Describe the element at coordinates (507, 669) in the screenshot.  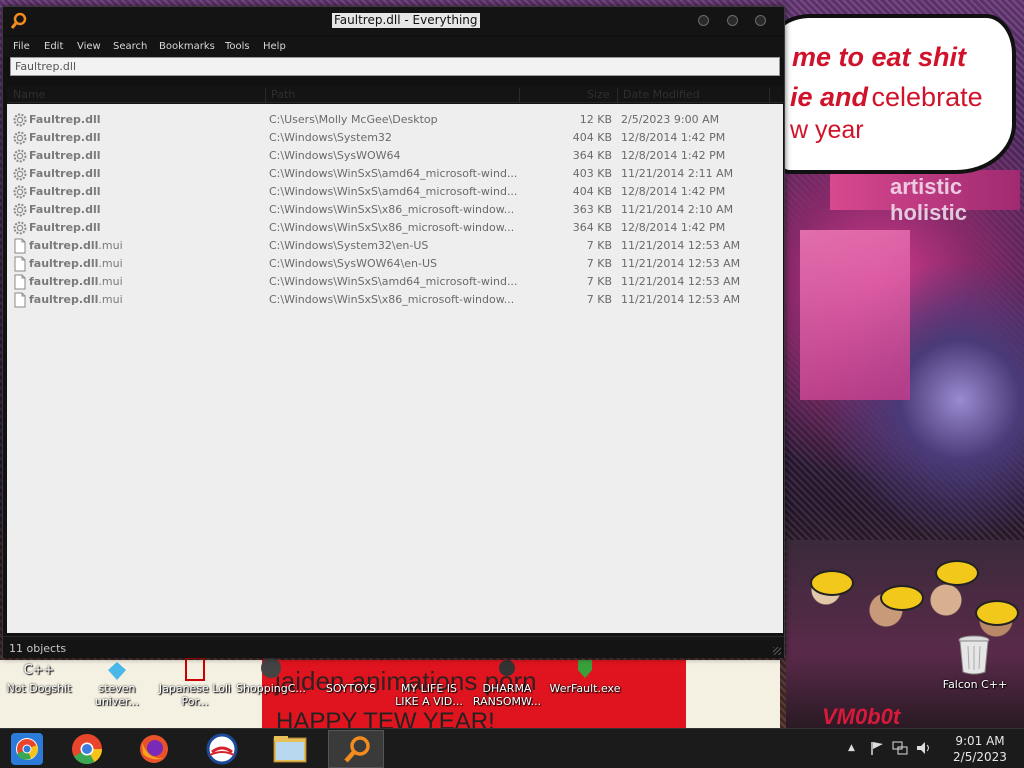
I see `skull-icon` at that location.